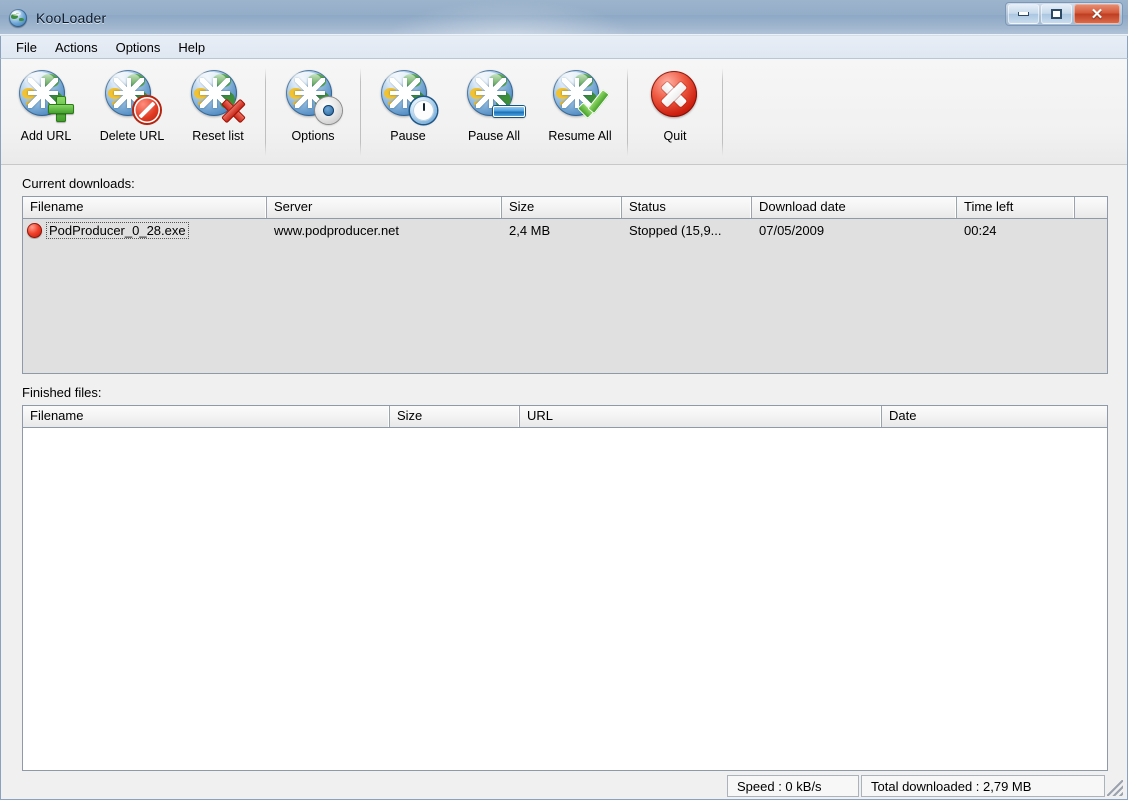  Describe the element at coordinates (580, 136) in the screenshot. I see `resume-all-label: Resume All` at that location.